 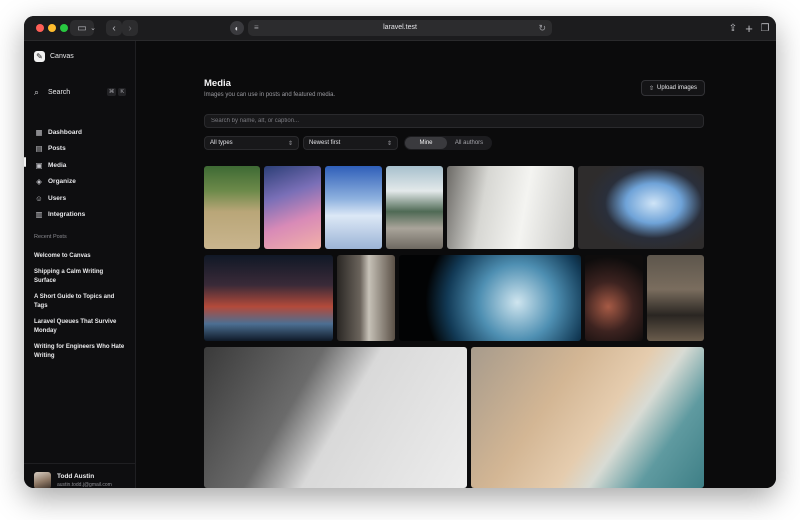 I want to click on close-window-button, so click(x=40, y=28).